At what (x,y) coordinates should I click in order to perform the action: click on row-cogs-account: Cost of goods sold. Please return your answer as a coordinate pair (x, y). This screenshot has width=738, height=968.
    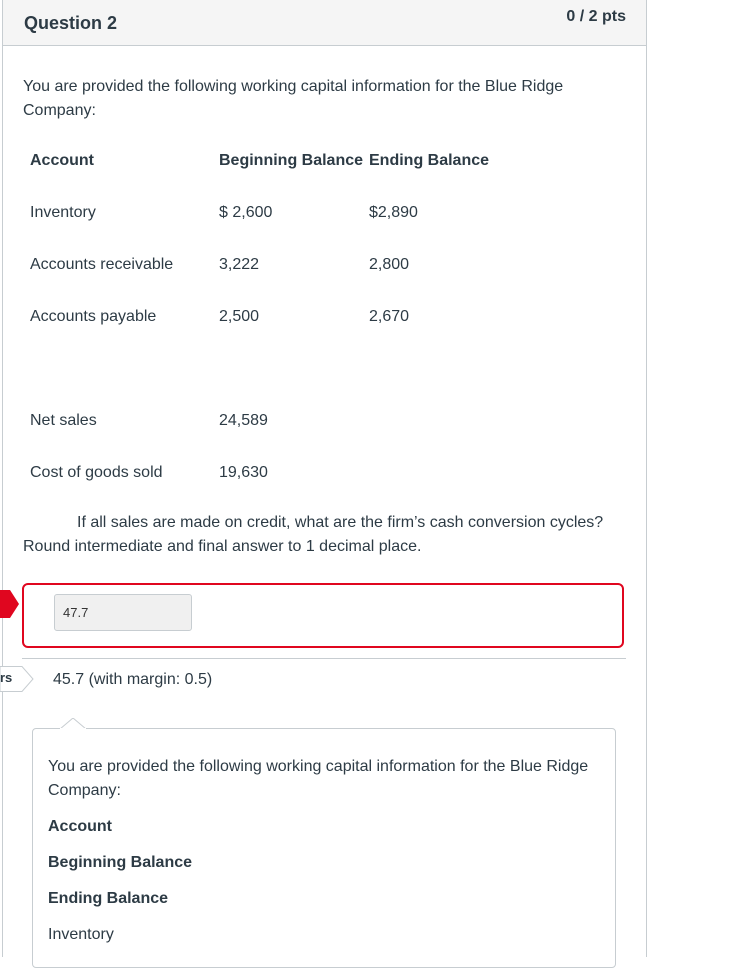
    Looking at the image, I should click on (96, 472).